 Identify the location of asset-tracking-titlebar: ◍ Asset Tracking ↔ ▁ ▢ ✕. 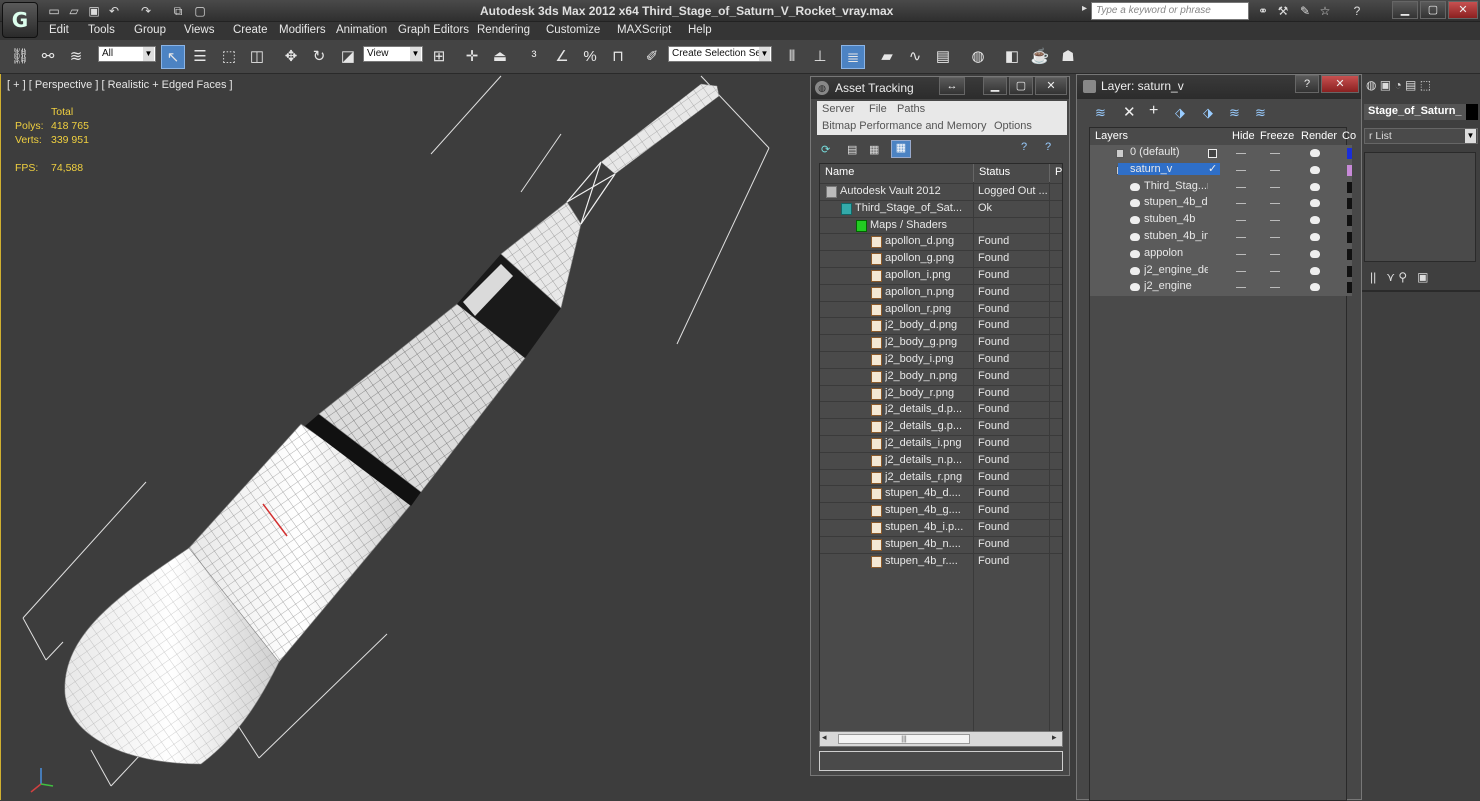
(940, 88).